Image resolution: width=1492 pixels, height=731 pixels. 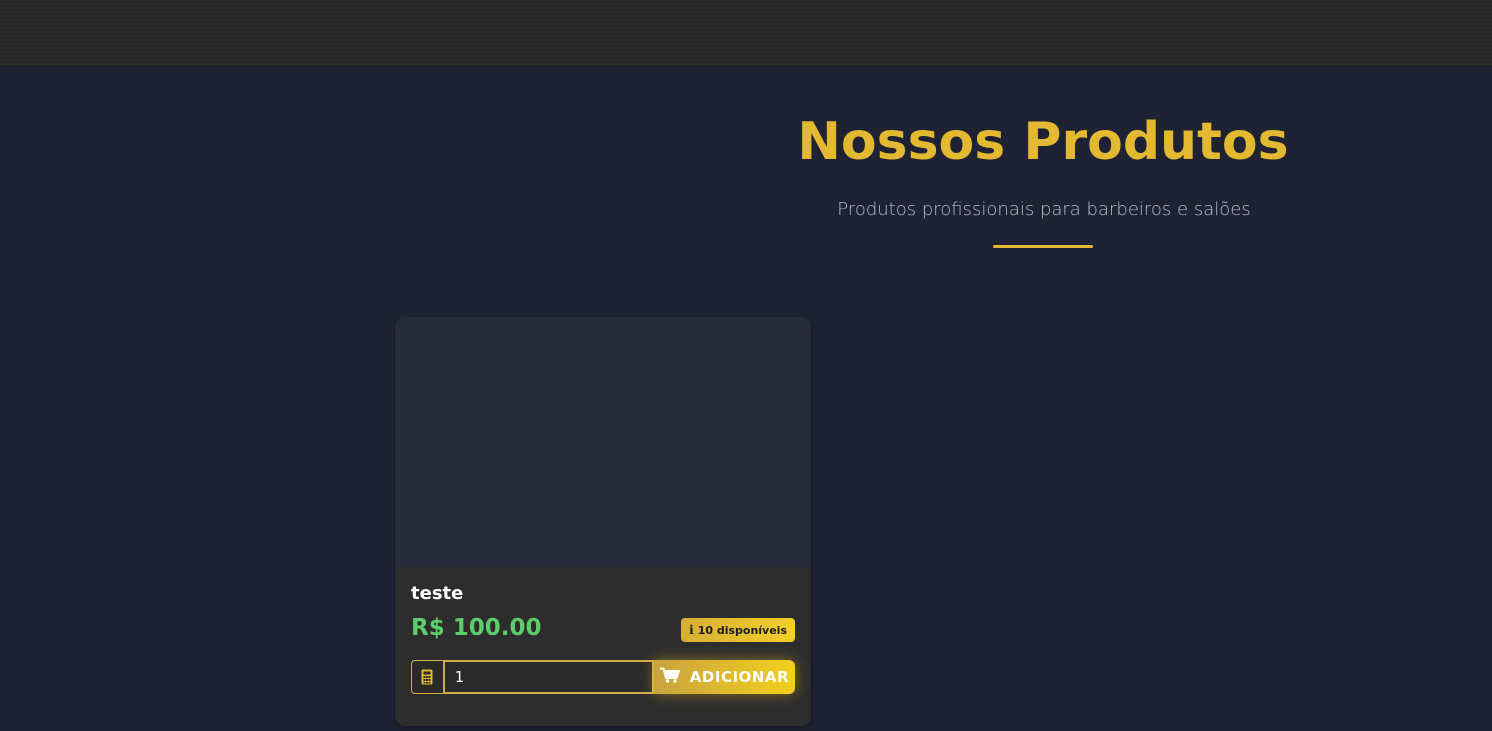 I want to click on stock-badge: i 10 disponíveis, so click(x=738, y=630).